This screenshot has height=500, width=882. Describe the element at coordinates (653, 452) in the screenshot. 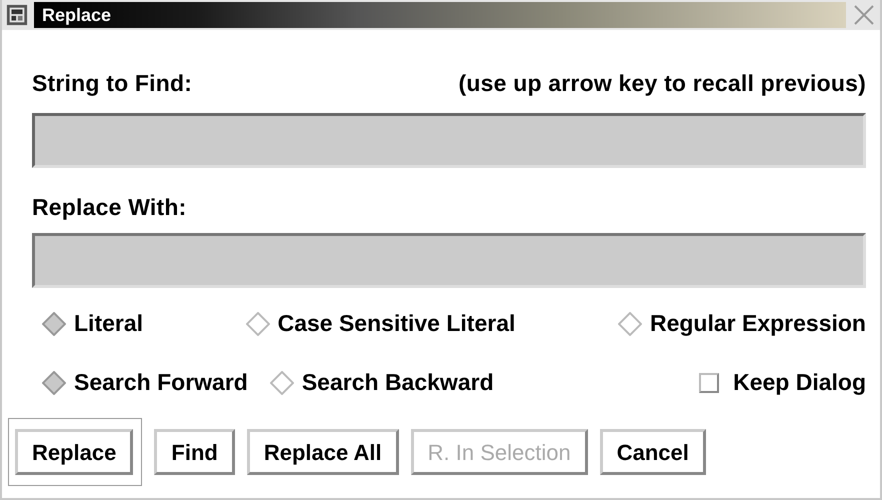

I see `dialog-button: Cancel` at that location.